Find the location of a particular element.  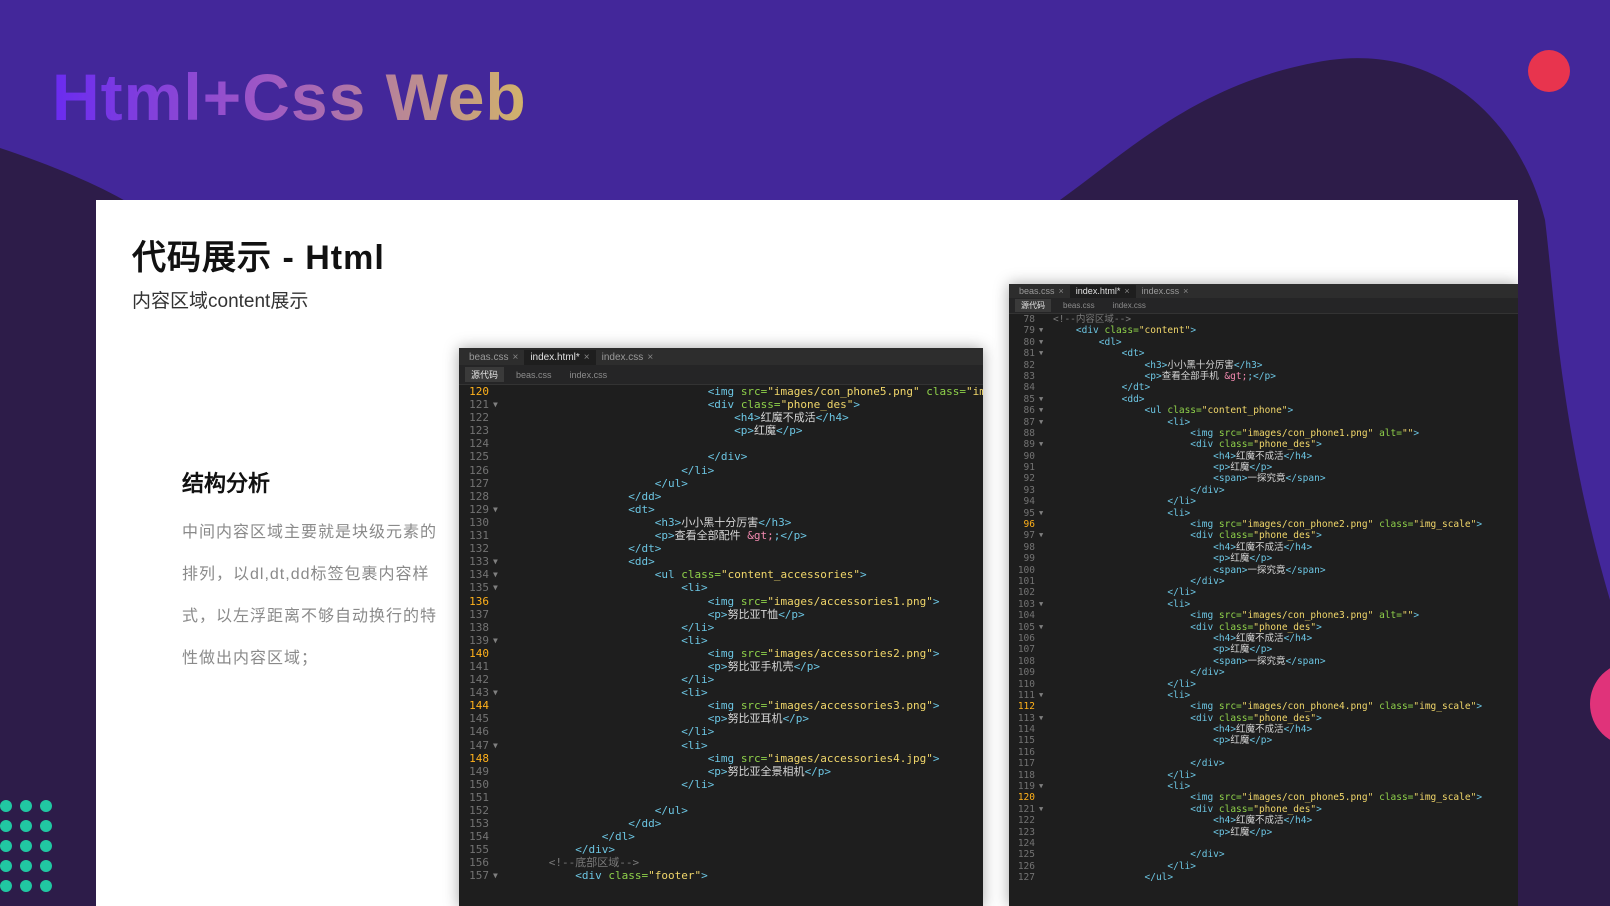

code-text: <dd> is located at coordinates (1099, 399).